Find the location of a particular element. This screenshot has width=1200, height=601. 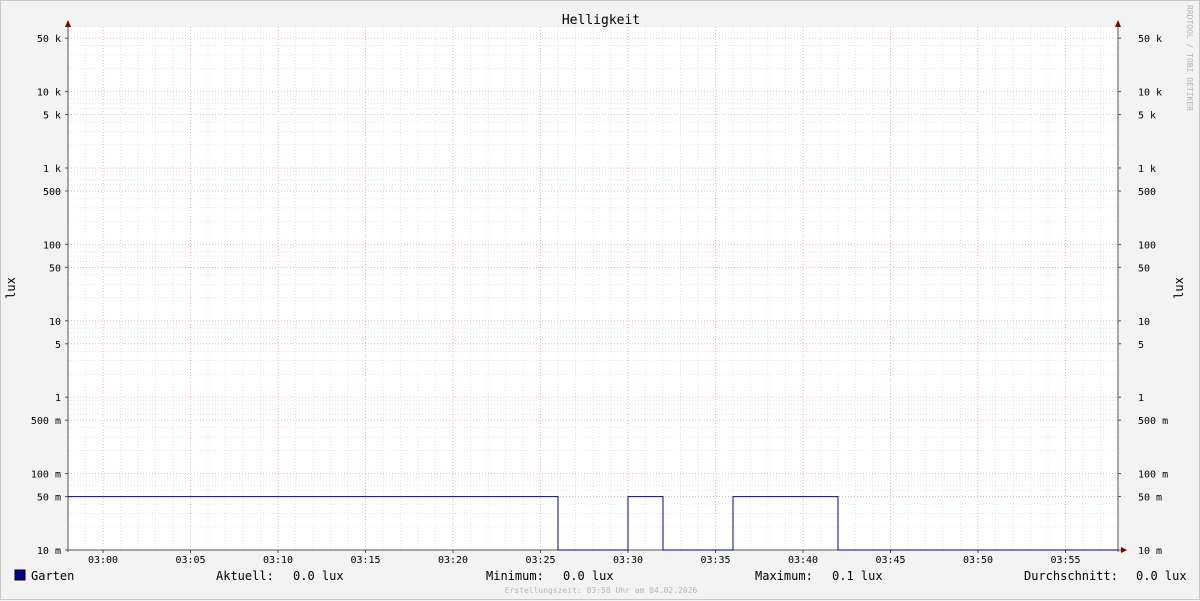

stat-minimum-value: 0.0 lux is located at coordinates (588, 576).